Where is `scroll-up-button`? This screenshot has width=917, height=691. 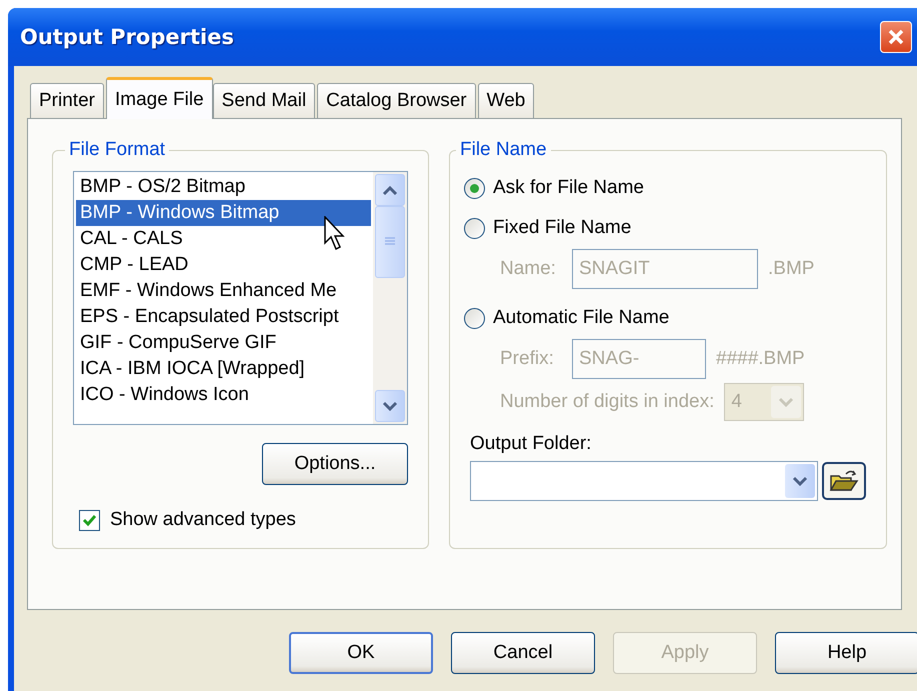 scroll-up-button is located at coordinates (390, 190).